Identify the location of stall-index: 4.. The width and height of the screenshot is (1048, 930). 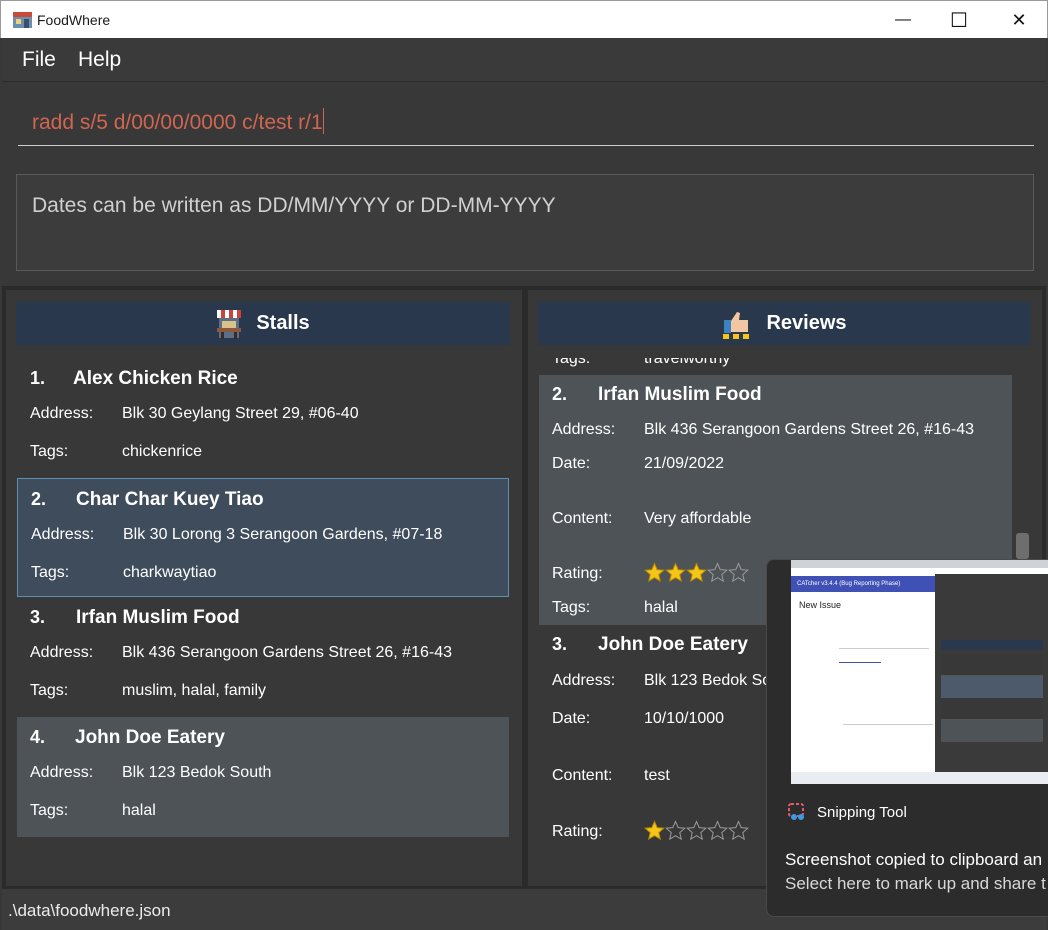
(38, 737).